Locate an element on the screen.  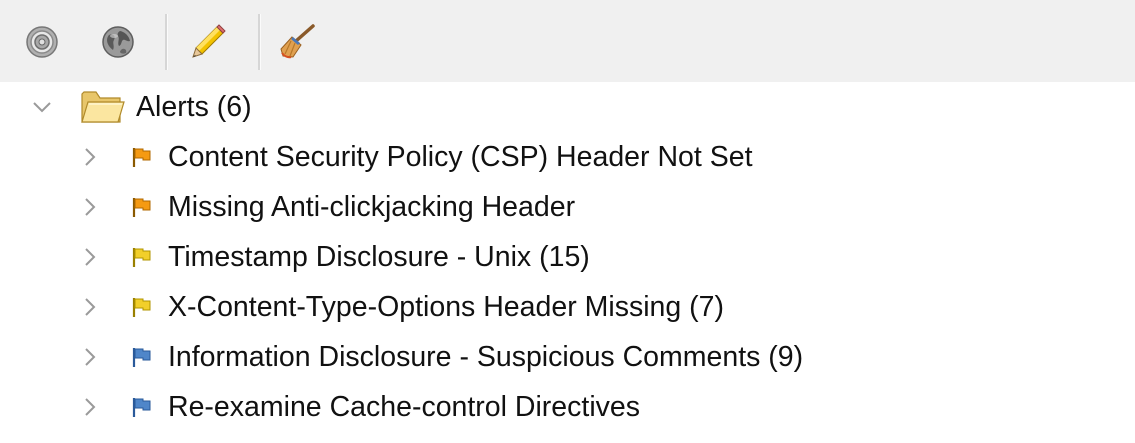
target-icon is located at coordinates (42, 42).